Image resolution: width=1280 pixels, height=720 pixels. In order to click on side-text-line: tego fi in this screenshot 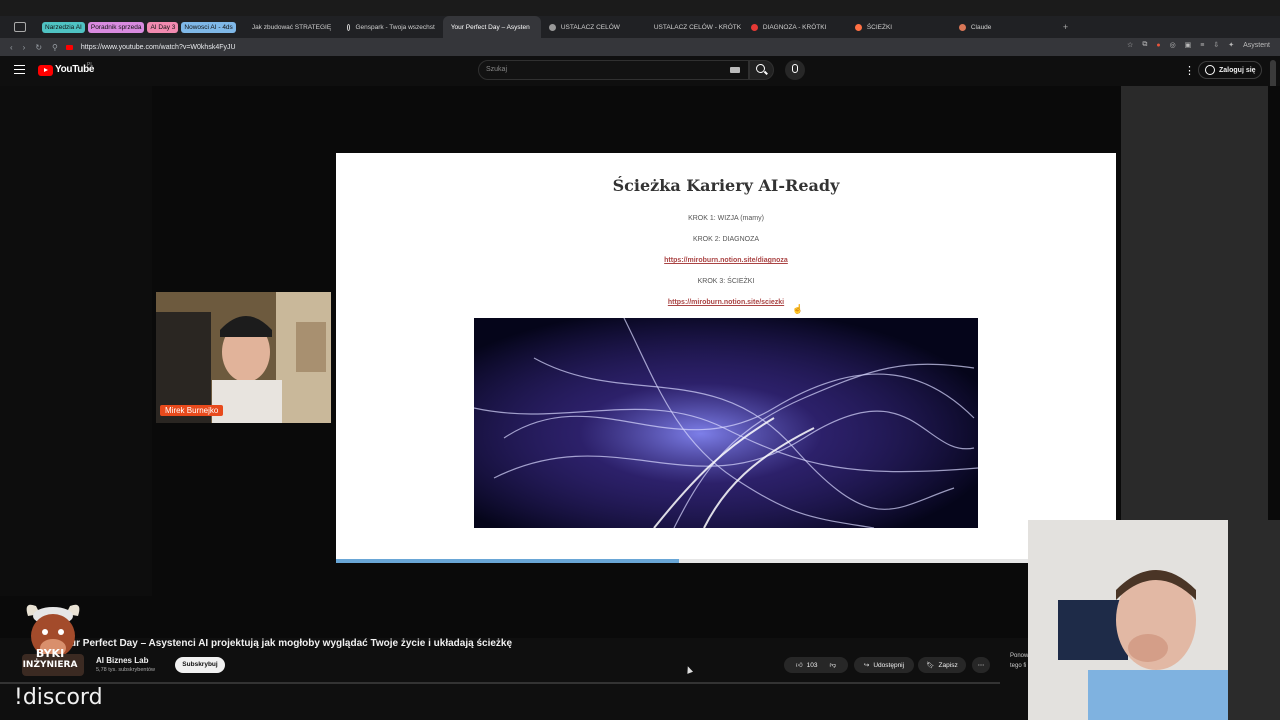, I will do `click(1018, 666)`.